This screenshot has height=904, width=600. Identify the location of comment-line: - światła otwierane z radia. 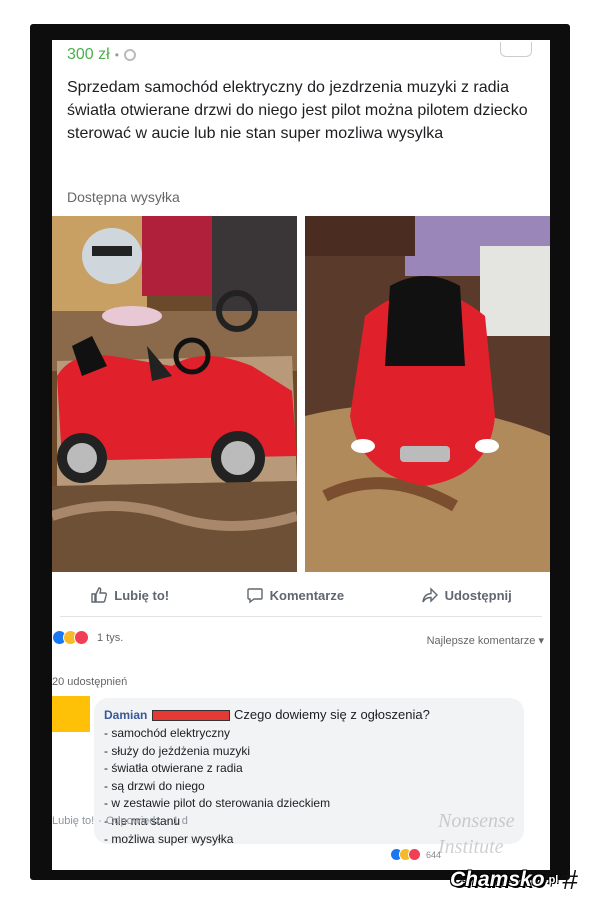
(173, 768).